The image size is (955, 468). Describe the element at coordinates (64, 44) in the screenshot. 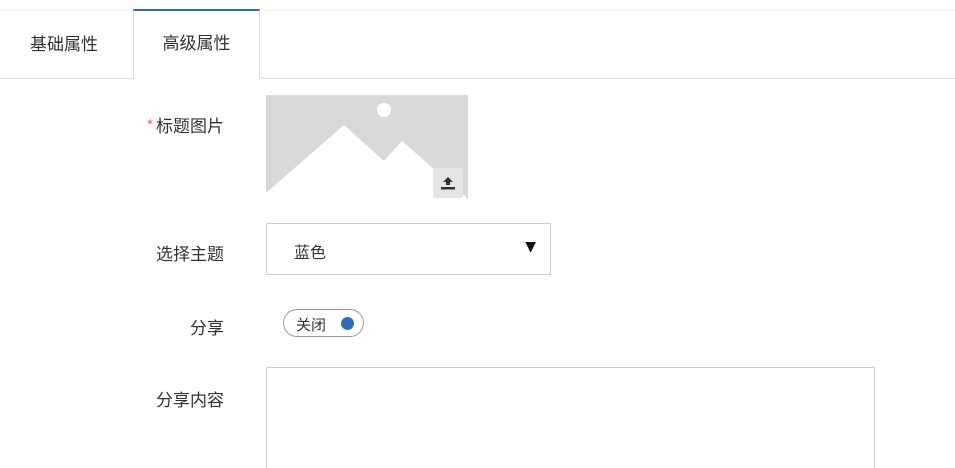

I see `tab-basic-properties: 基础属性` at that location.